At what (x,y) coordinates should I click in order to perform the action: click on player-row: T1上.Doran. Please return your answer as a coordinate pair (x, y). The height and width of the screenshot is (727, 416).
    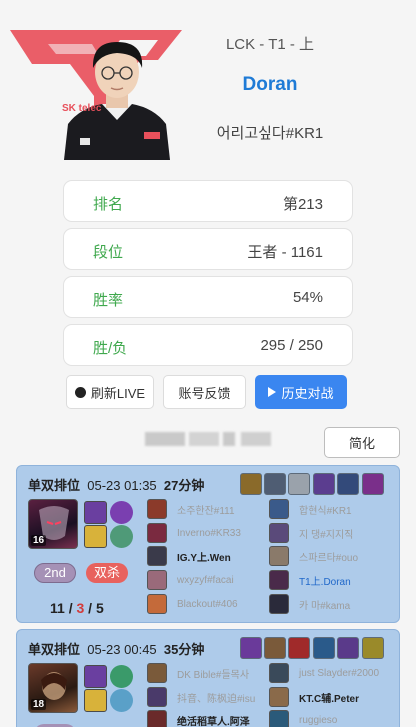
    Looking at the image, I should click on (310, 580).